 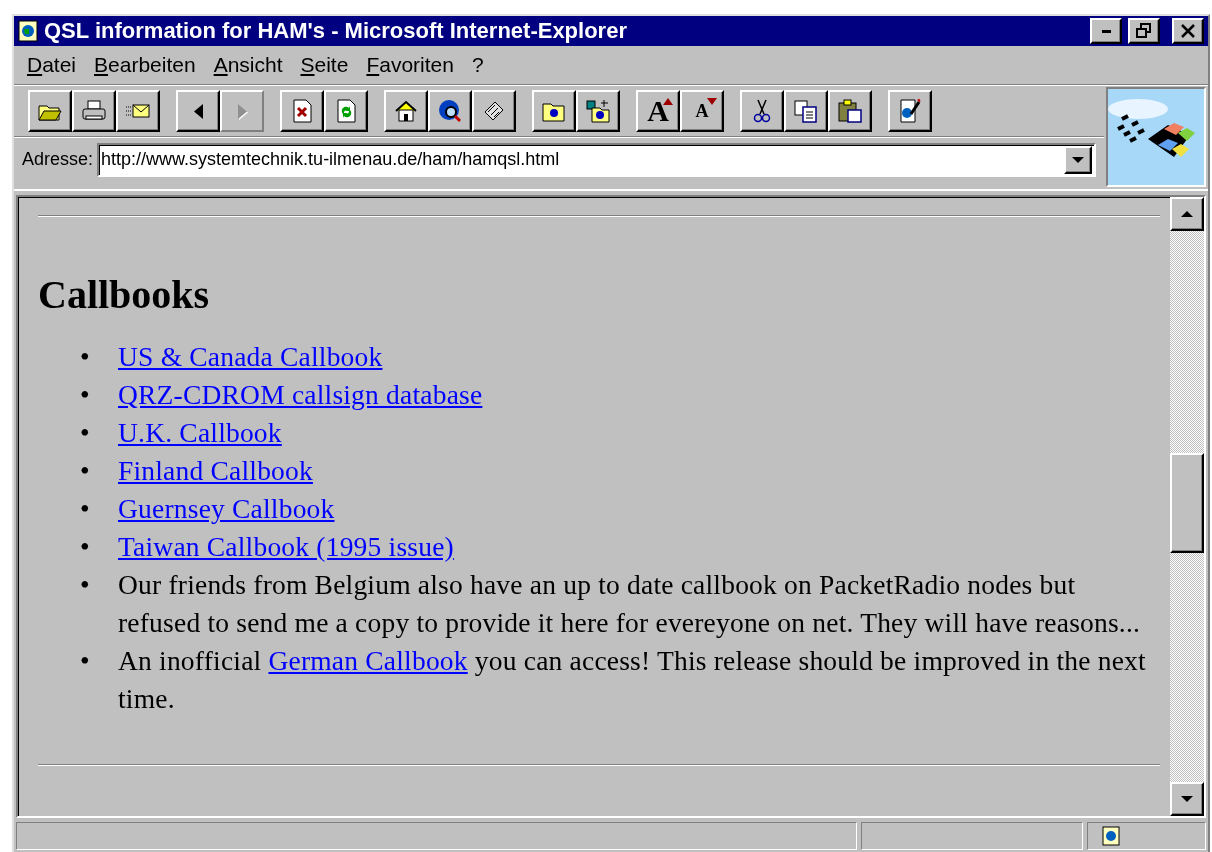 I want to click on up-arrow-icon, so click(x=1187, y=214).